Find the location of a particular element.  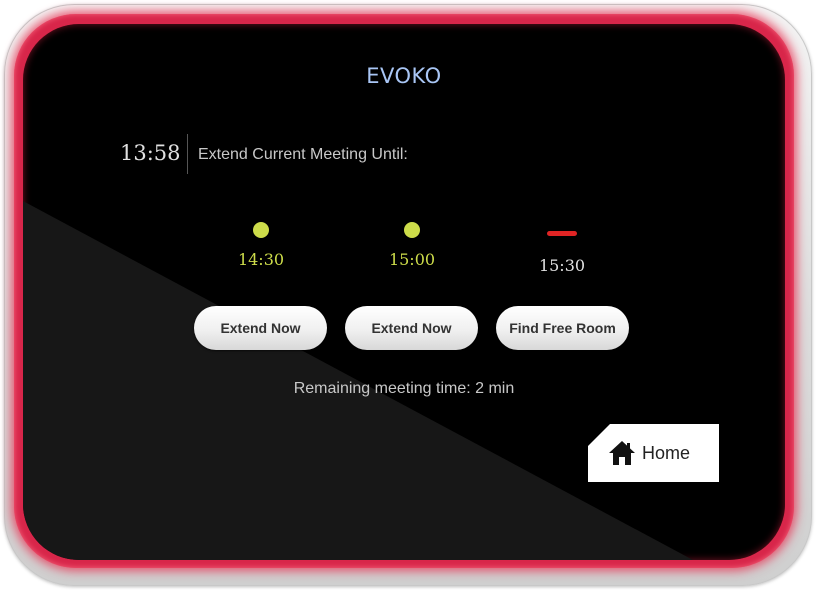

extend-now-button-2: Extend Now is located at coordinates (411, 328).